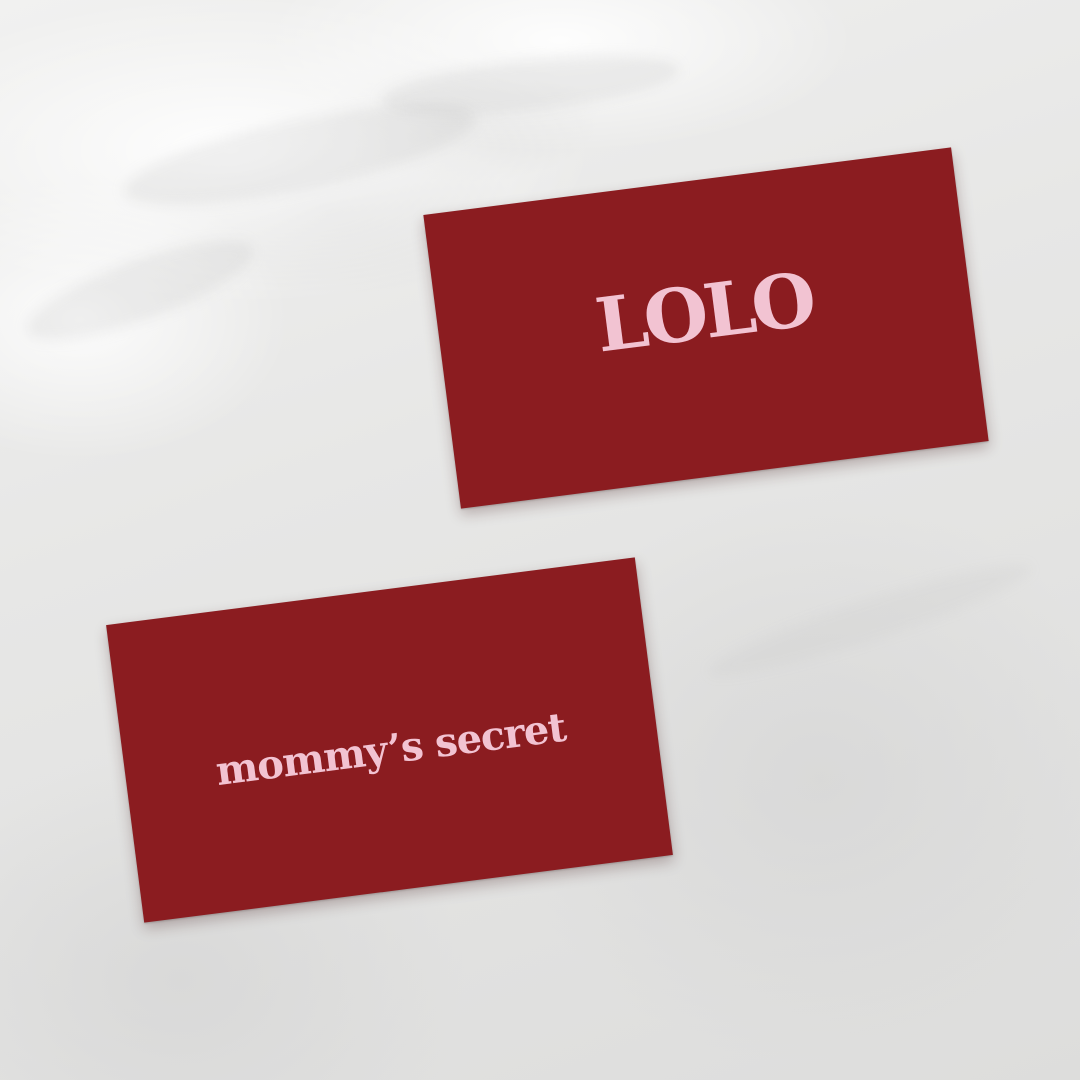  What do you see at coordinates (391, 749) in the screenshot?
I see `mommys-secret-tagline: mommy’s secret` at bounding box center [391, 749].